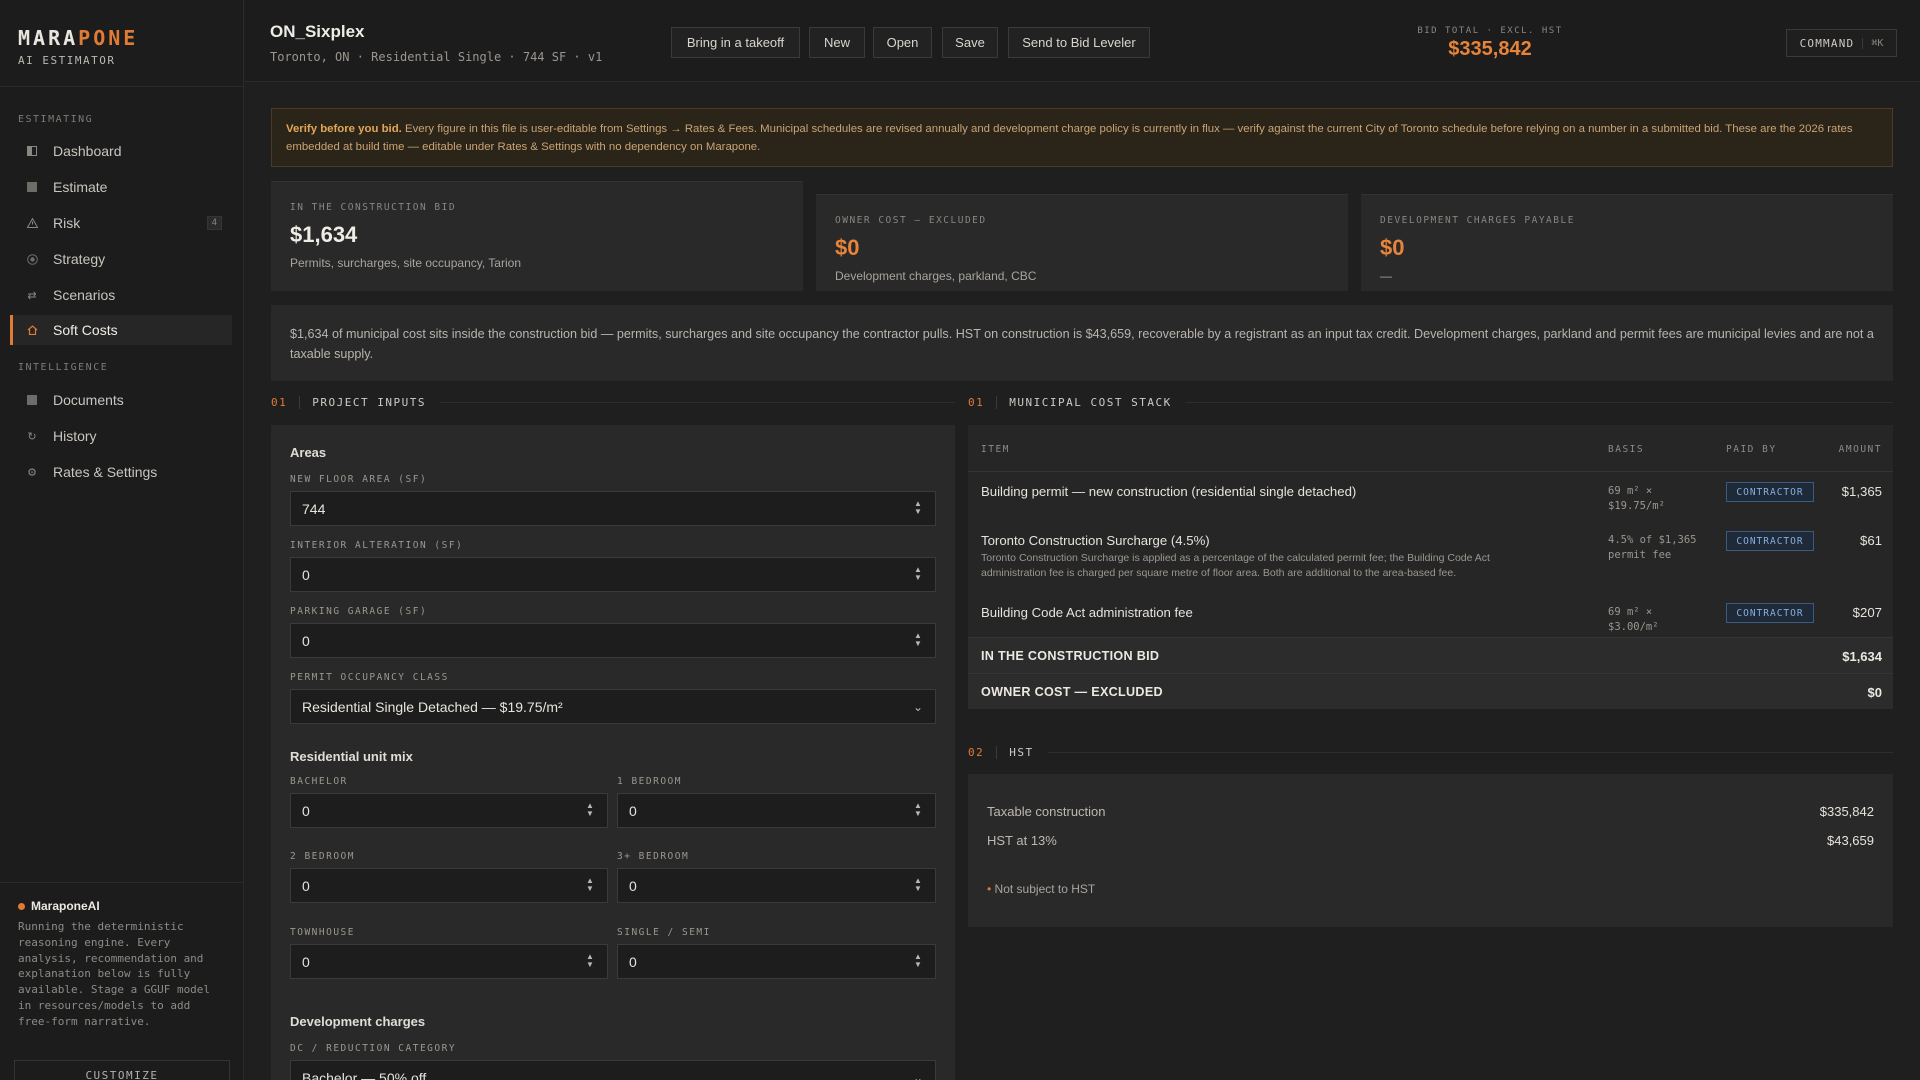 The width and height of the screenshot is (1920, 1080). Describe the element at coordinates (324, 234) in the screenshot. I see `card-value: $1,634` at that location.